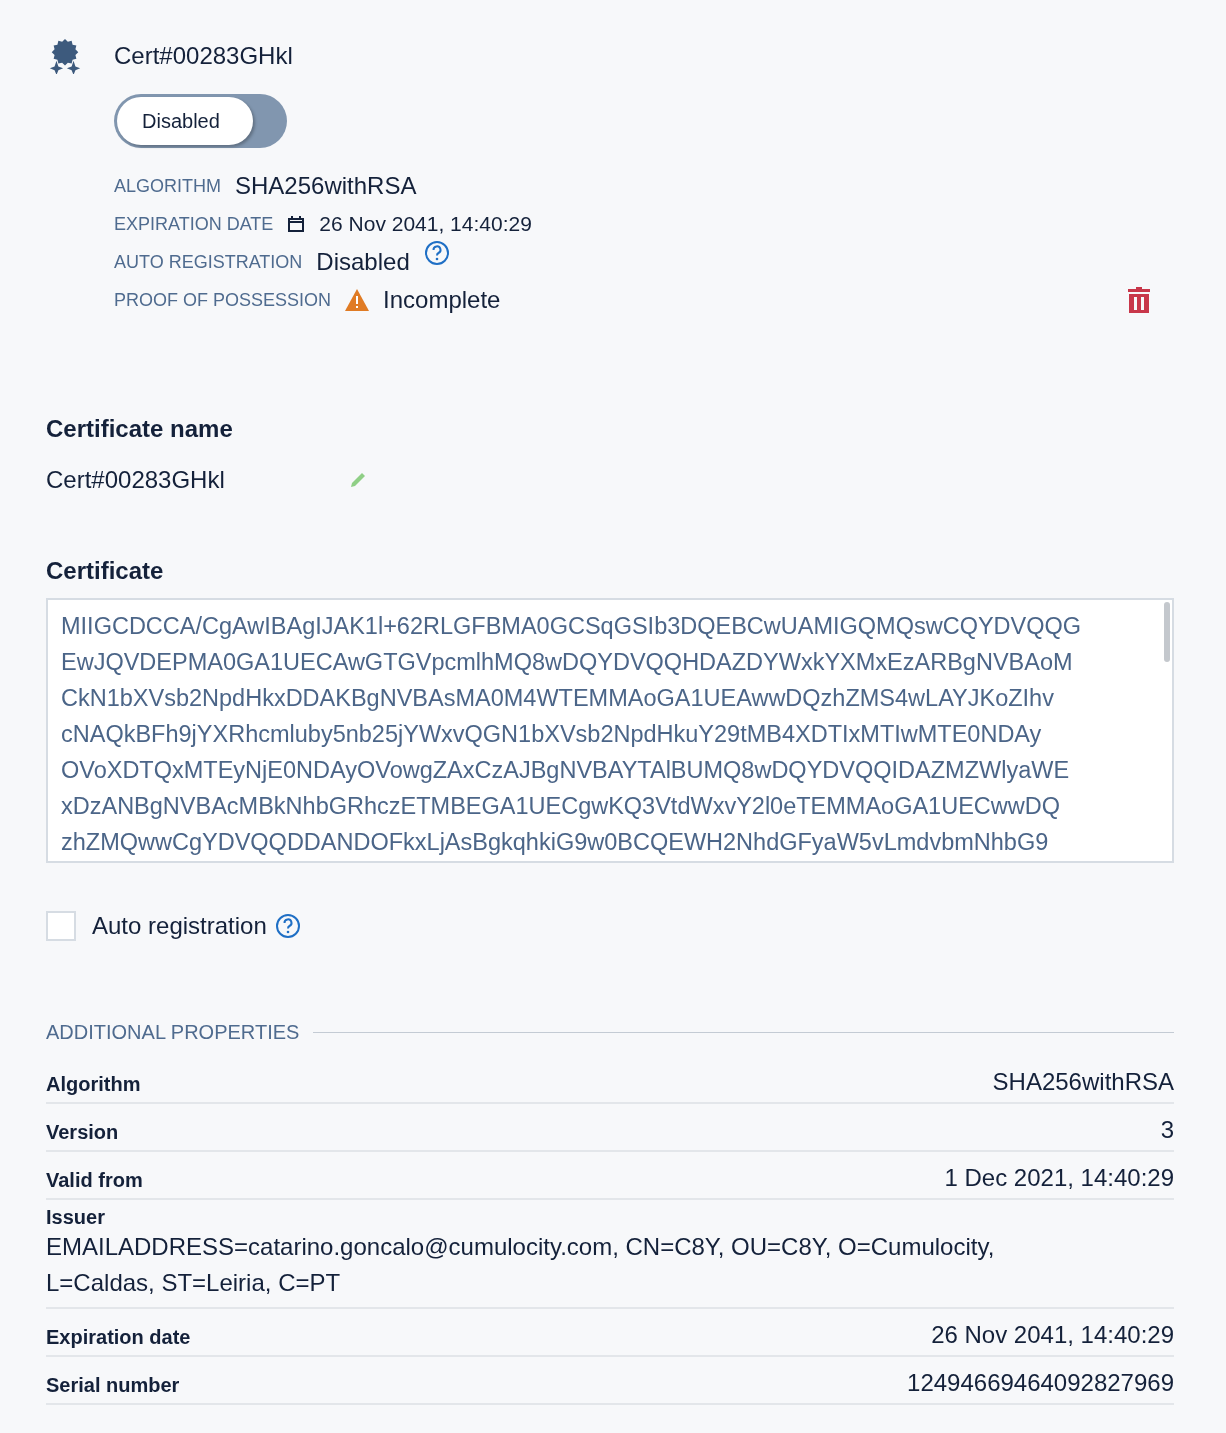 The height and width of the screenshot is (1433, 1226). I want to click on property-label: ALGORITHM, so click(167, 186).